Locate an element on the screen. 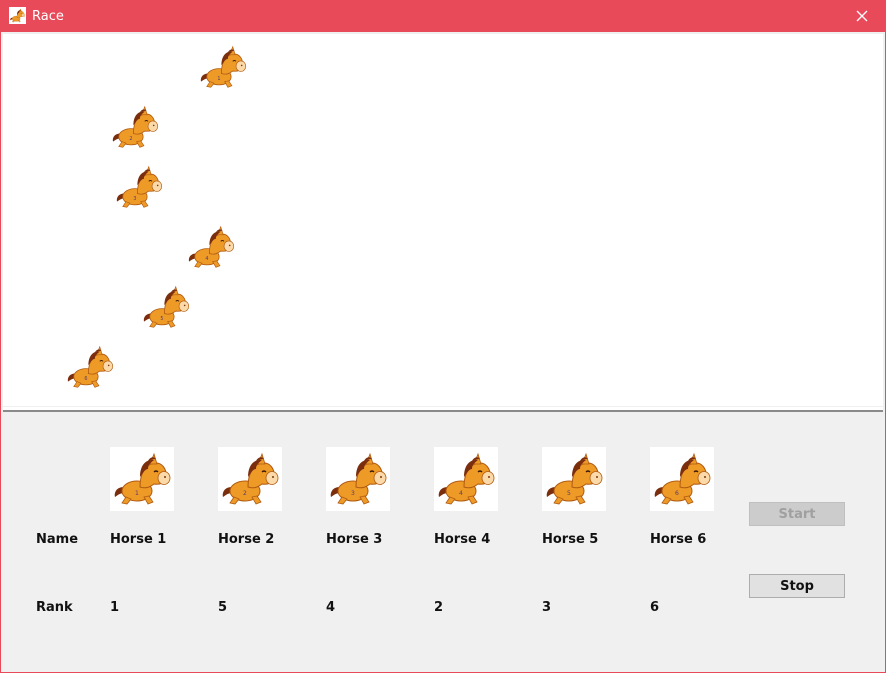 This screenshot has height=673, width=886. horse-name-6: Horse 6 is located at coordinates (678, 539).